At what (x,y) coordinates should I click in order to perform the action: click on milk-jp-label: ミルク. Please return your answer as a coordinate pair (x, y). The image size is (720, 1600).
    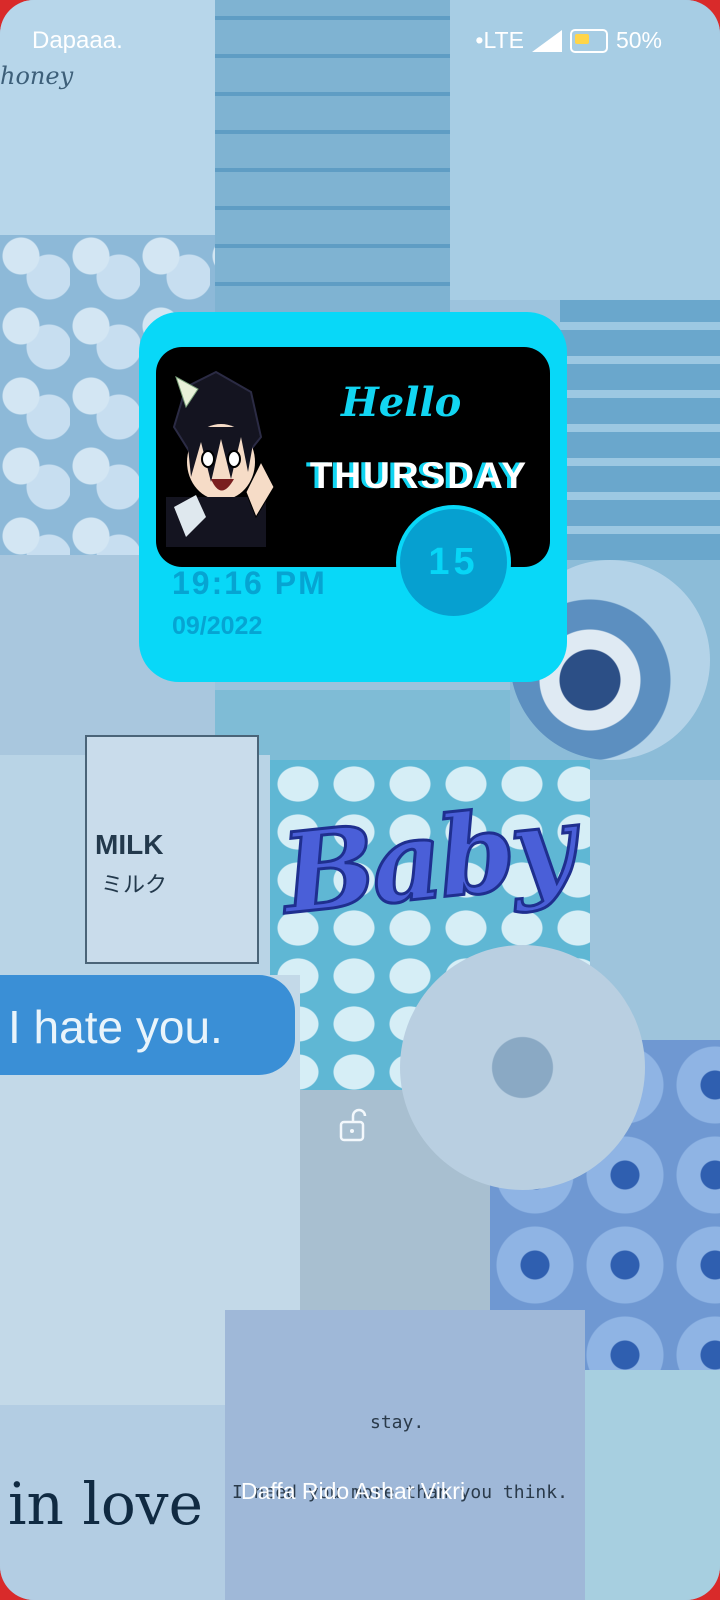
    Looking at the image, I should click on (134, 885).